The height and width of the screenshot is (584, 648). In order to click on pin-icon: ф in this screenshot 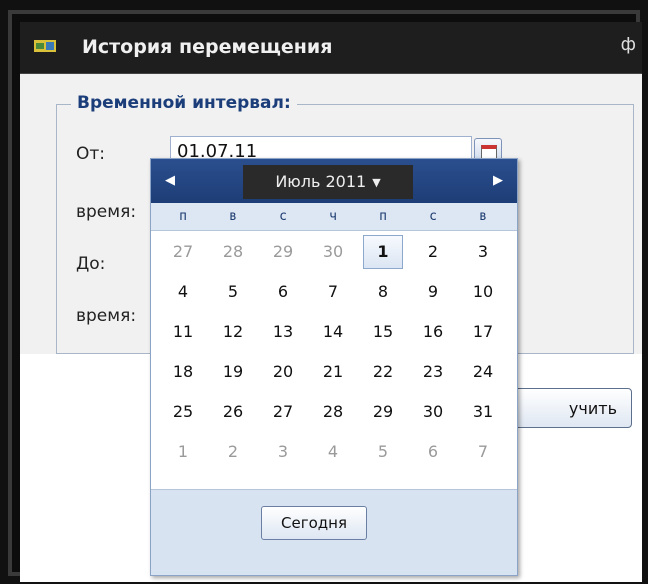, I will do `click(628, 44)`.